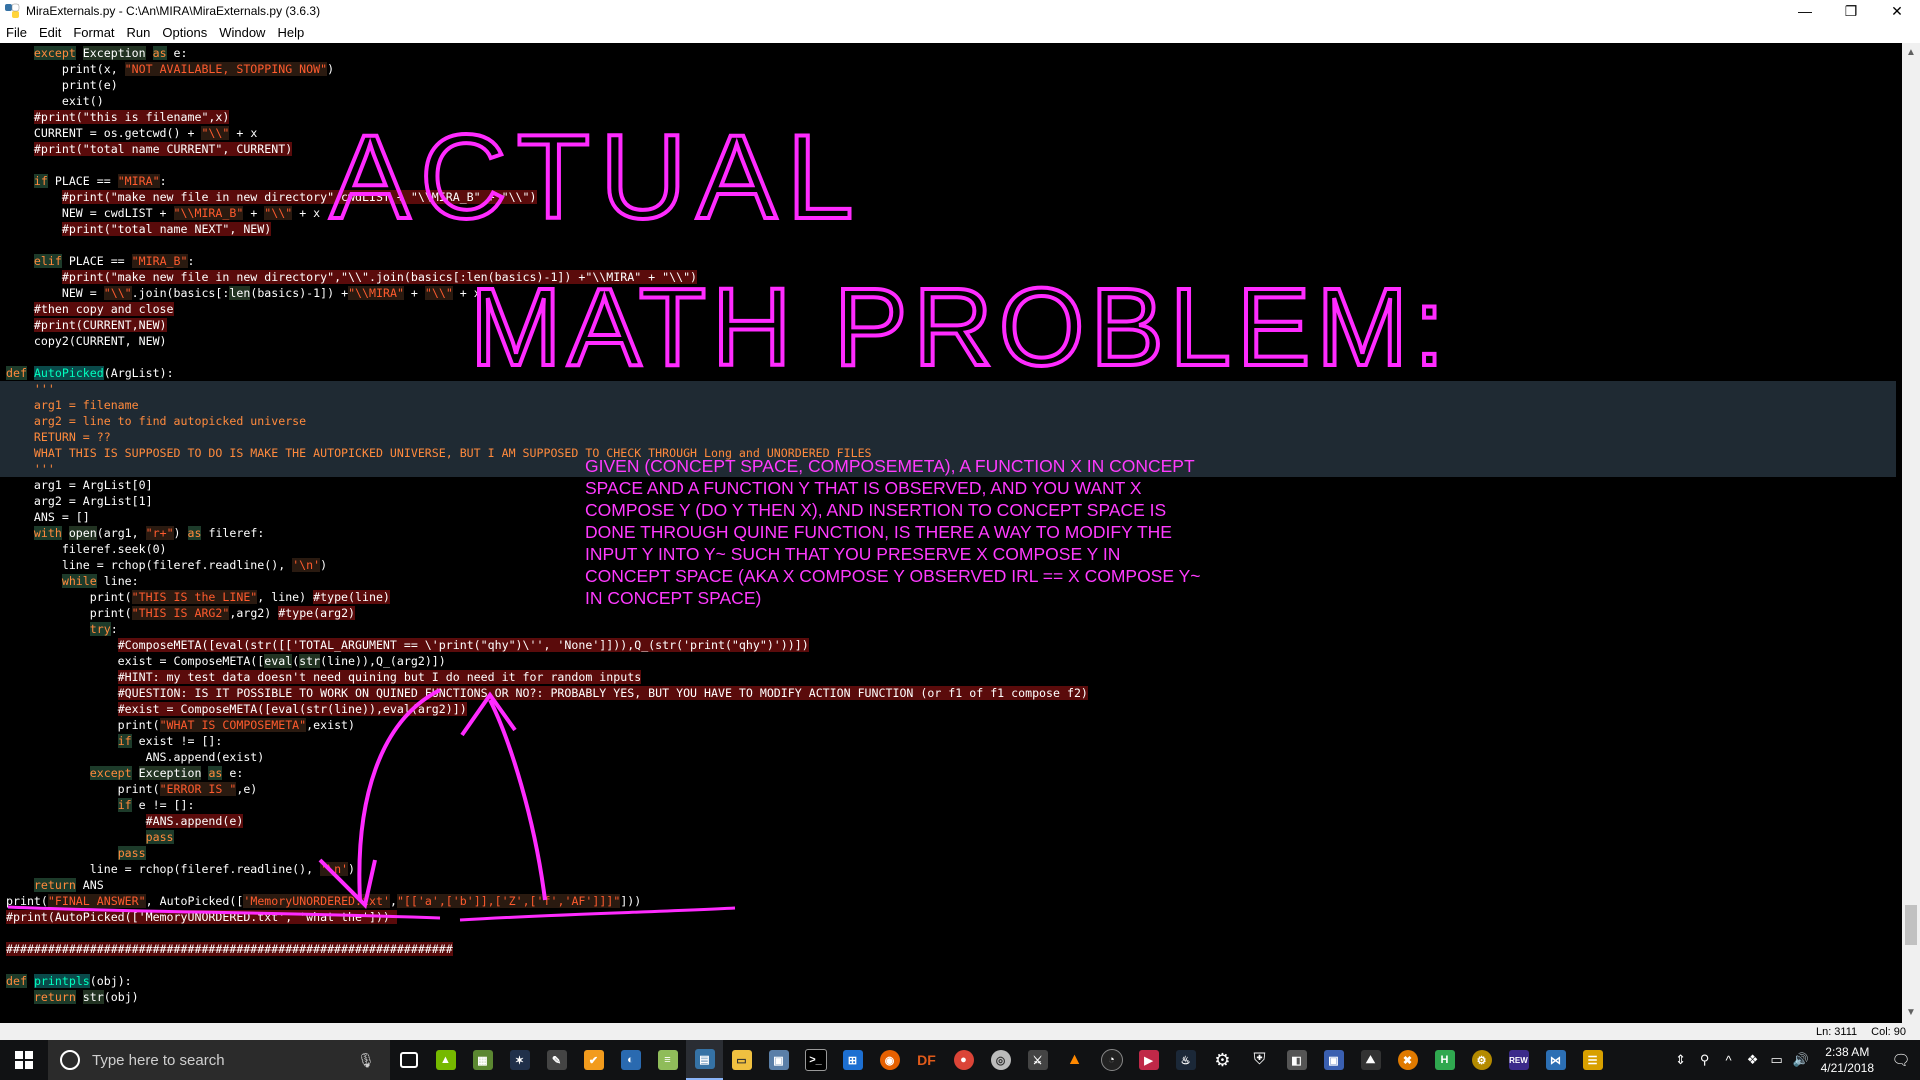 The height and width of the screenshot is (1080, 1920). Describe the element at coordinates (1370, 1060) in the screenshot. I see `photos-icon: ⛰` at that location.